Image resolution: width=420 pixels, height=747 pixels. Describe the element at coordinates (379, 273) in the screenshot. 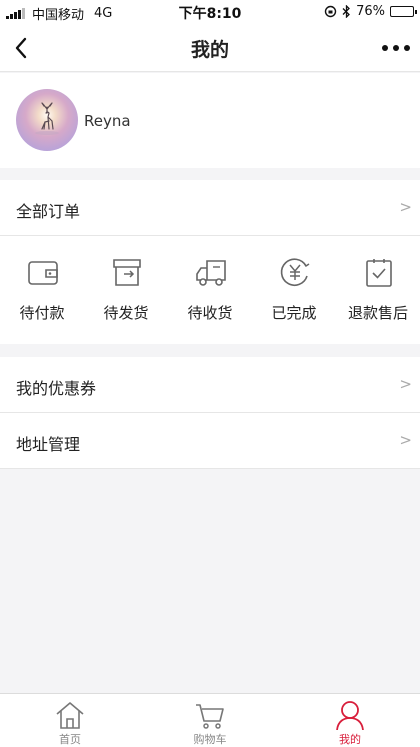

I see `clipboard-check-icon` at that location.